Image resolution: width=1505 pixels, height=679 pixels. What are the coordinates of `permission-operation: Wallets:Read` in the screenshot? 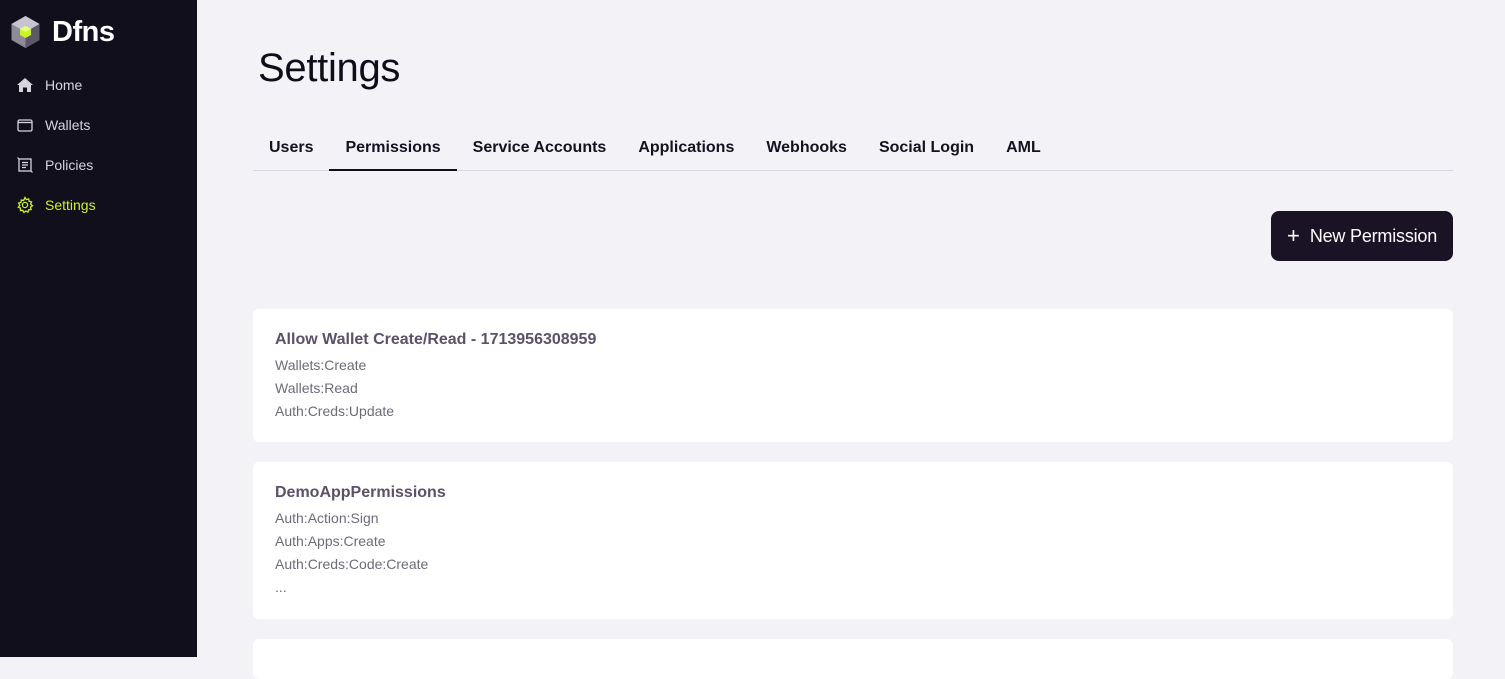 It's located at (316, 388).